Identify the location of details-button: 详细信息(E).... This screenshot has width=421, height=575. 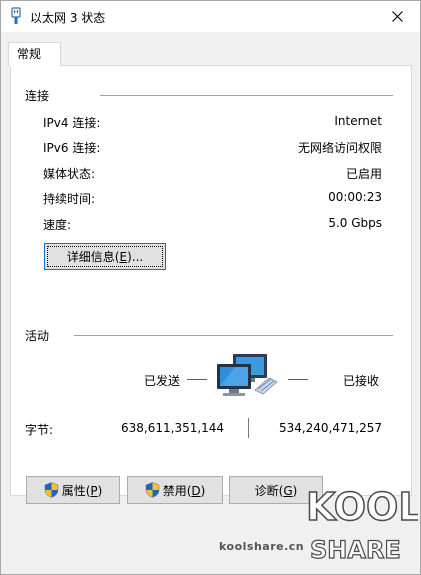
(105, 256).